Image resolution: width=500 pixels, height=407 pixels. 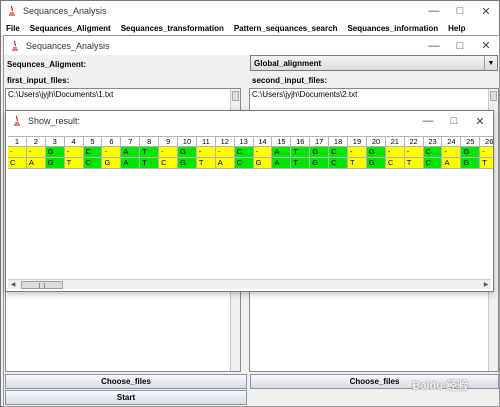 I want to click on start-button: Start, so click(x=126, y=397).